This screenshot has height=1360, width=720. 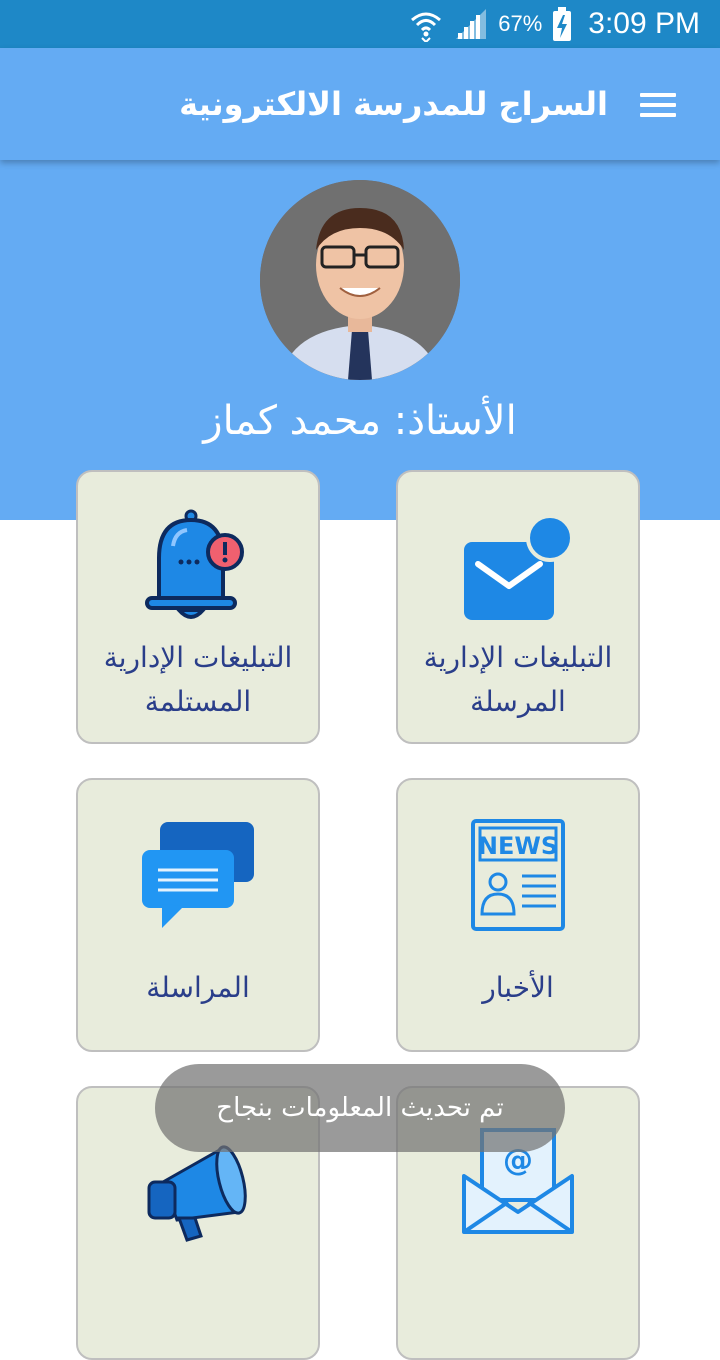 What do you see at coordinates (360, 24) in the screenshot?
I see `status-bar: 67% 3:09 PM` at bounding box center [360, 24].